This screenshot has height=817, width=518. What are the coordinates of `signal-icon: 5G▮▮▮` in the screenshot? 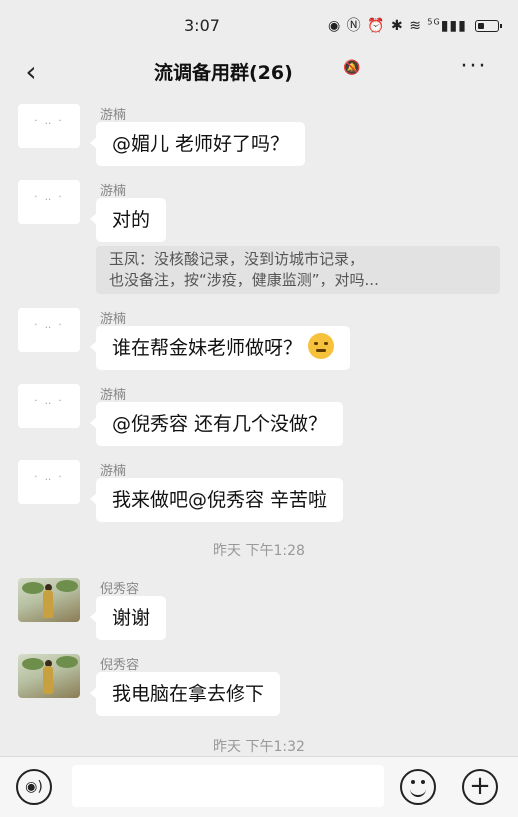 It's located at (447, 25).